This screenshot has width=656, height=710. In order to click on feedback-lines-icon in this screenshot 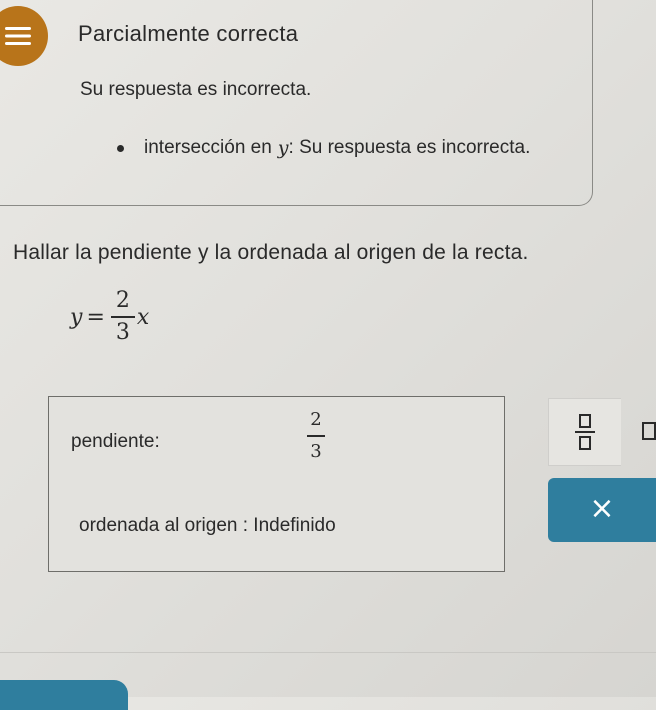, I will do `click(24, 36)`.